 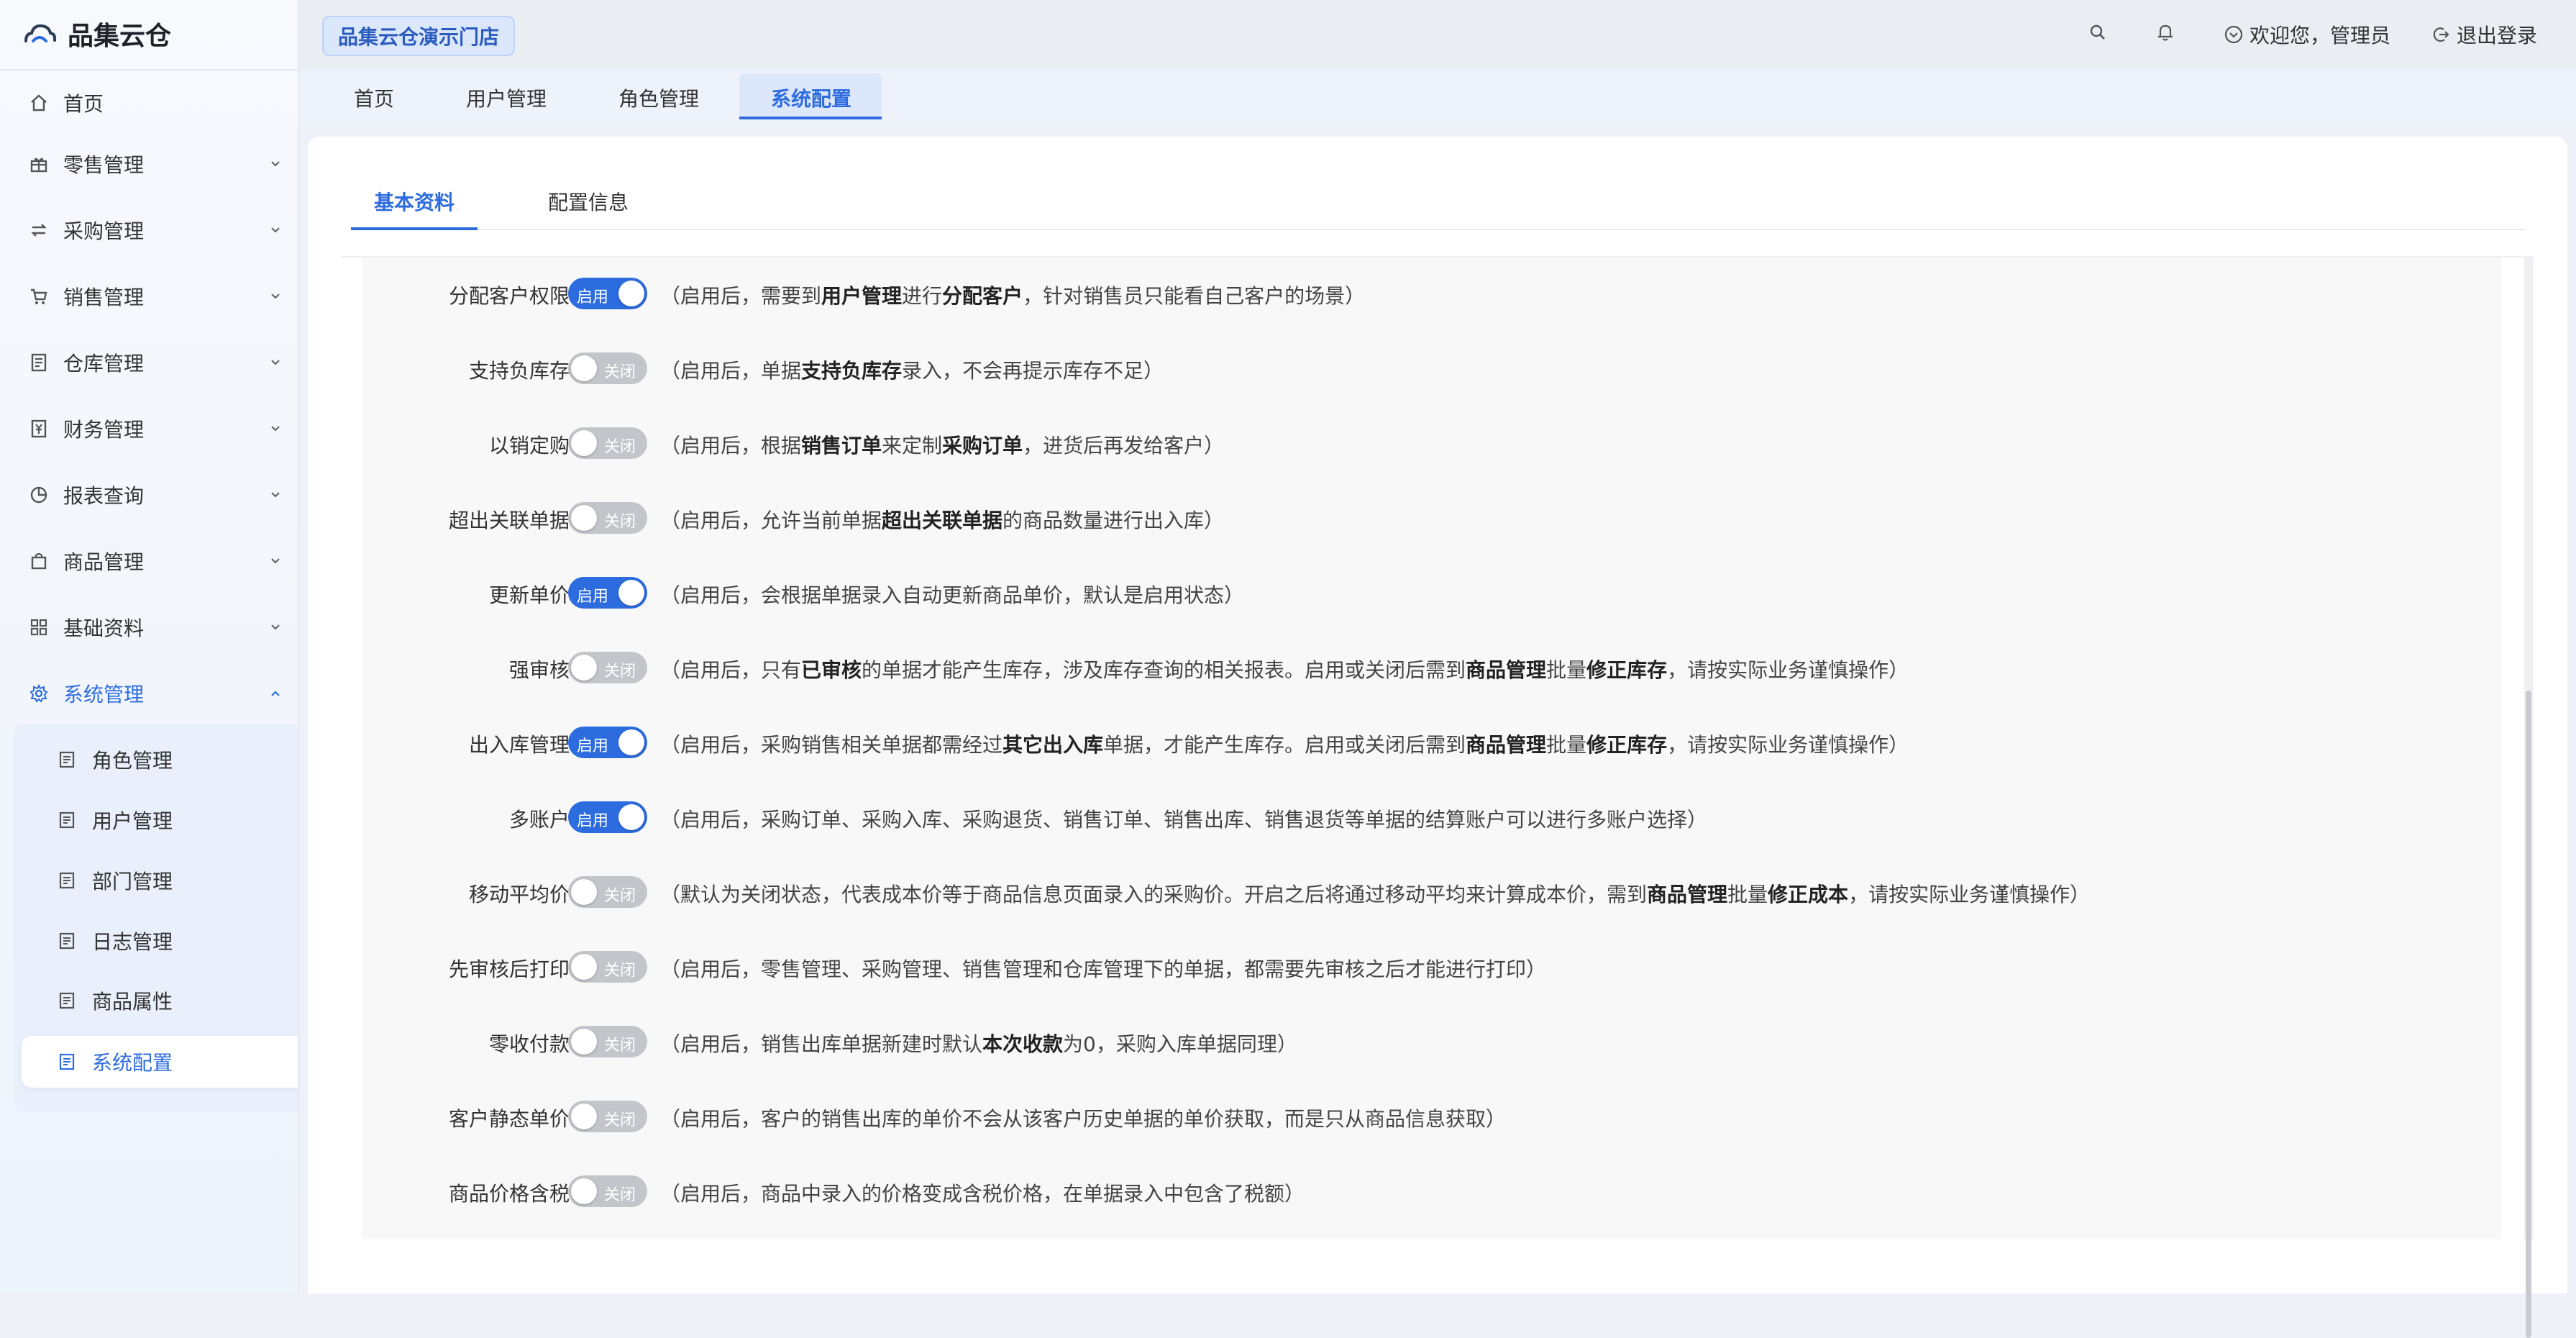 I want to click on setting-description-emphasis: 其它出入库, so click(x=1053, y=745).